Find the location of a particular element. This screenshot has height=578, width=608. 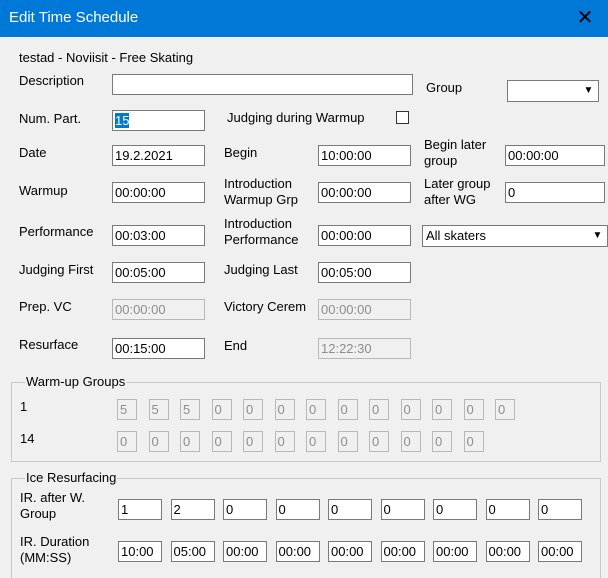

ir-after-input: 1 is located at coordinates (140, 509).